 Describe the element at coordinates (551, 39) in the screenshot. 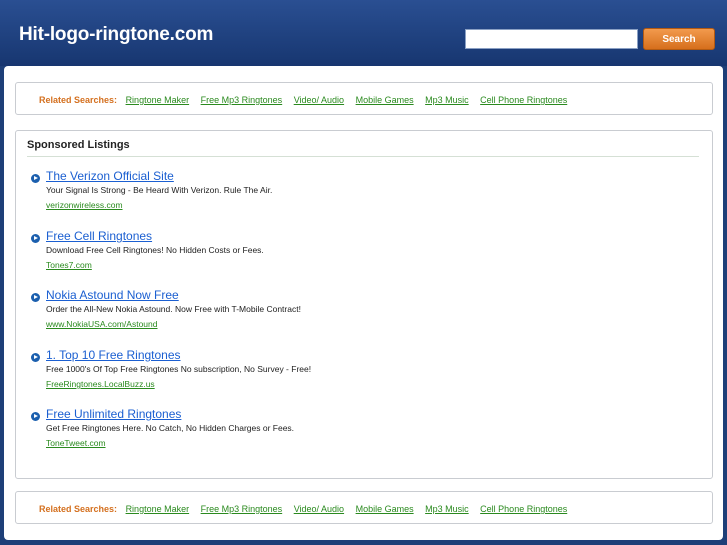

I see `search-input` at that location.